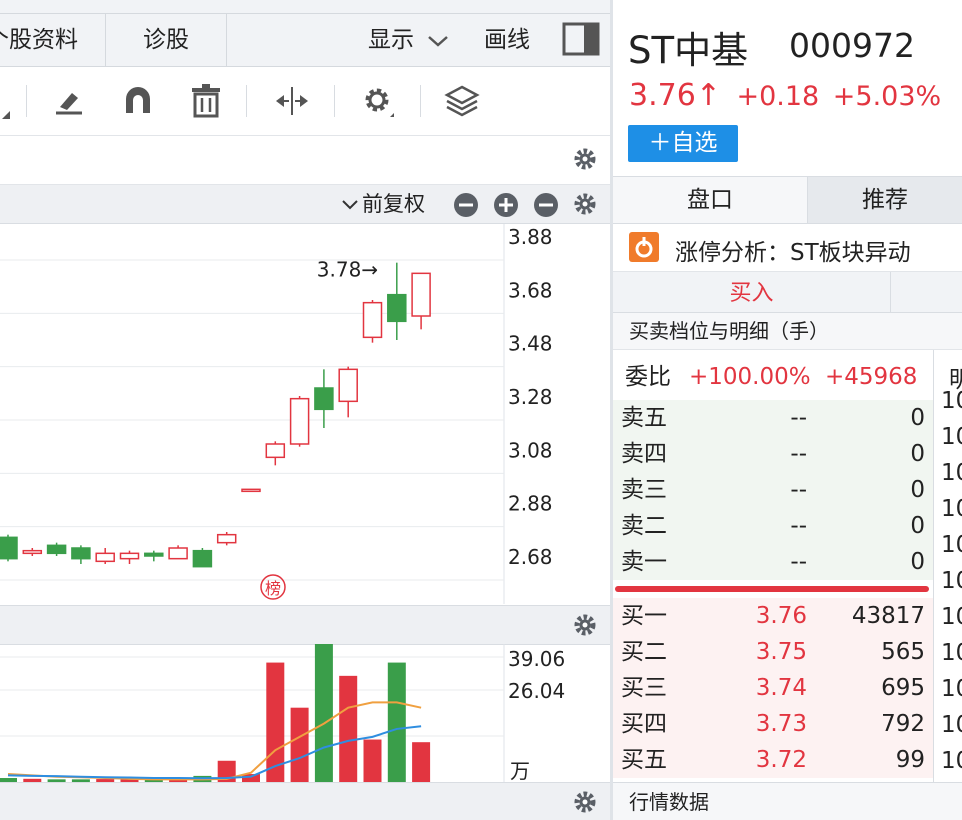 This screenshot has height=820, width=962. What do you see at coordinates (793, 253) in the screenshot?
I see `alert-text: 涨停分析：ST板块异动` at bounding box center [793, 253].